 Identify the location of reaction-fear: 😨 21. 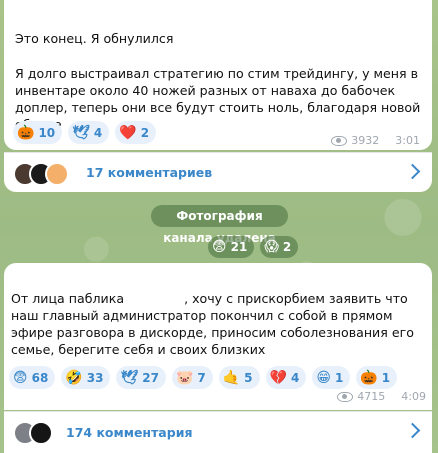
(231, 247).